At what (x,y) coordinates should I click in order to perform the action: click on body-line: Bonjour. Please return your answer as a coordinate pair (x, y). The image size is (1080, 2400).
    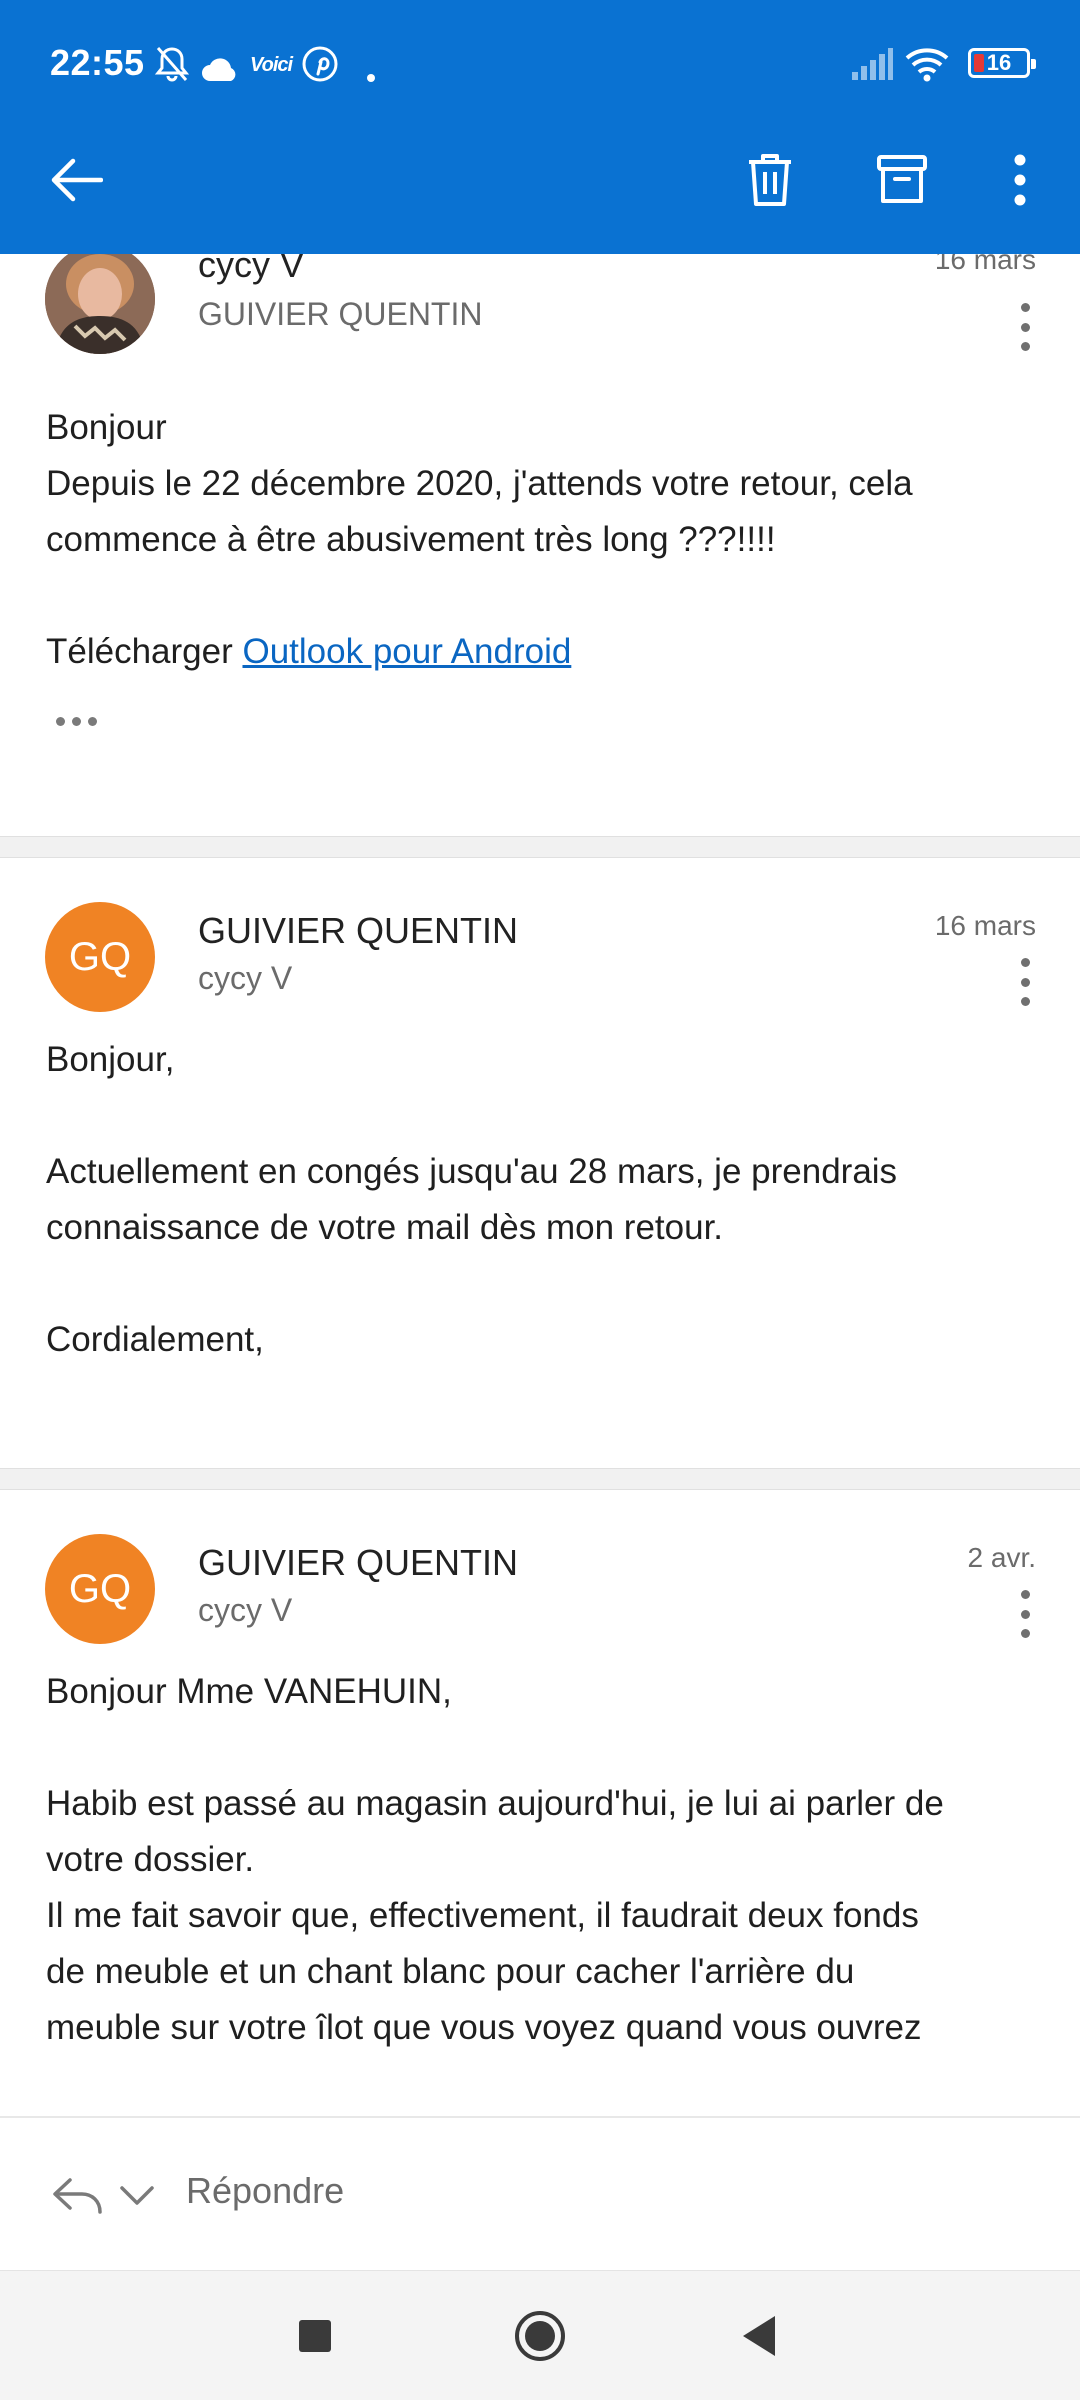
    Looking at the image, I should click on (106, 427).